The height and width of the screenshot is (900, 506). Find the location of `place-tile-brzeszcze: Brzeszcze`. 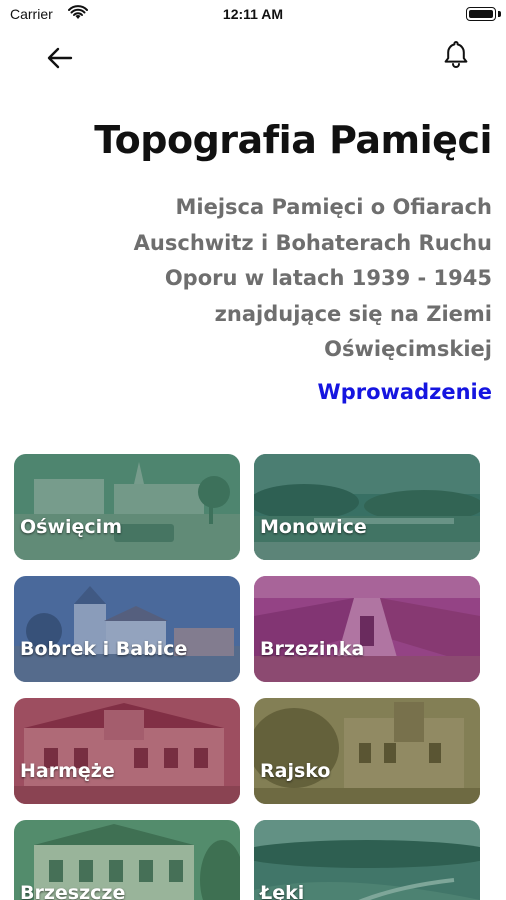

place-tile-brzeszcze: Brzeszcze is located at coordinates (127, 860).